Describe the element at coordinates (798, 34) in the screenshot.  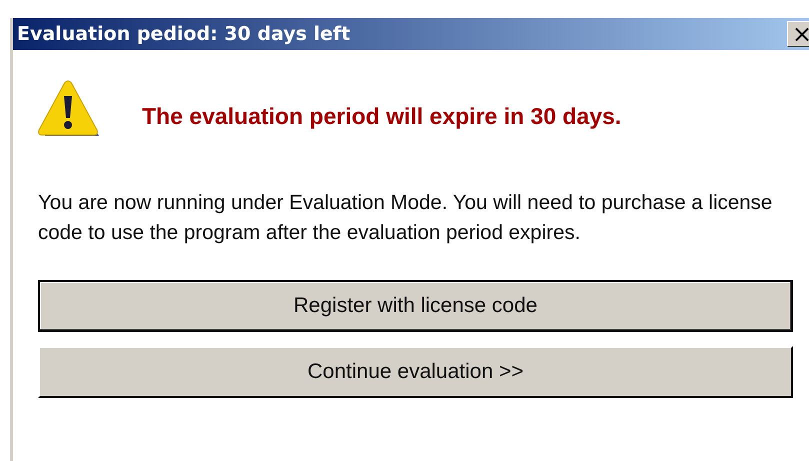
I see `close-button: ×` at that location.